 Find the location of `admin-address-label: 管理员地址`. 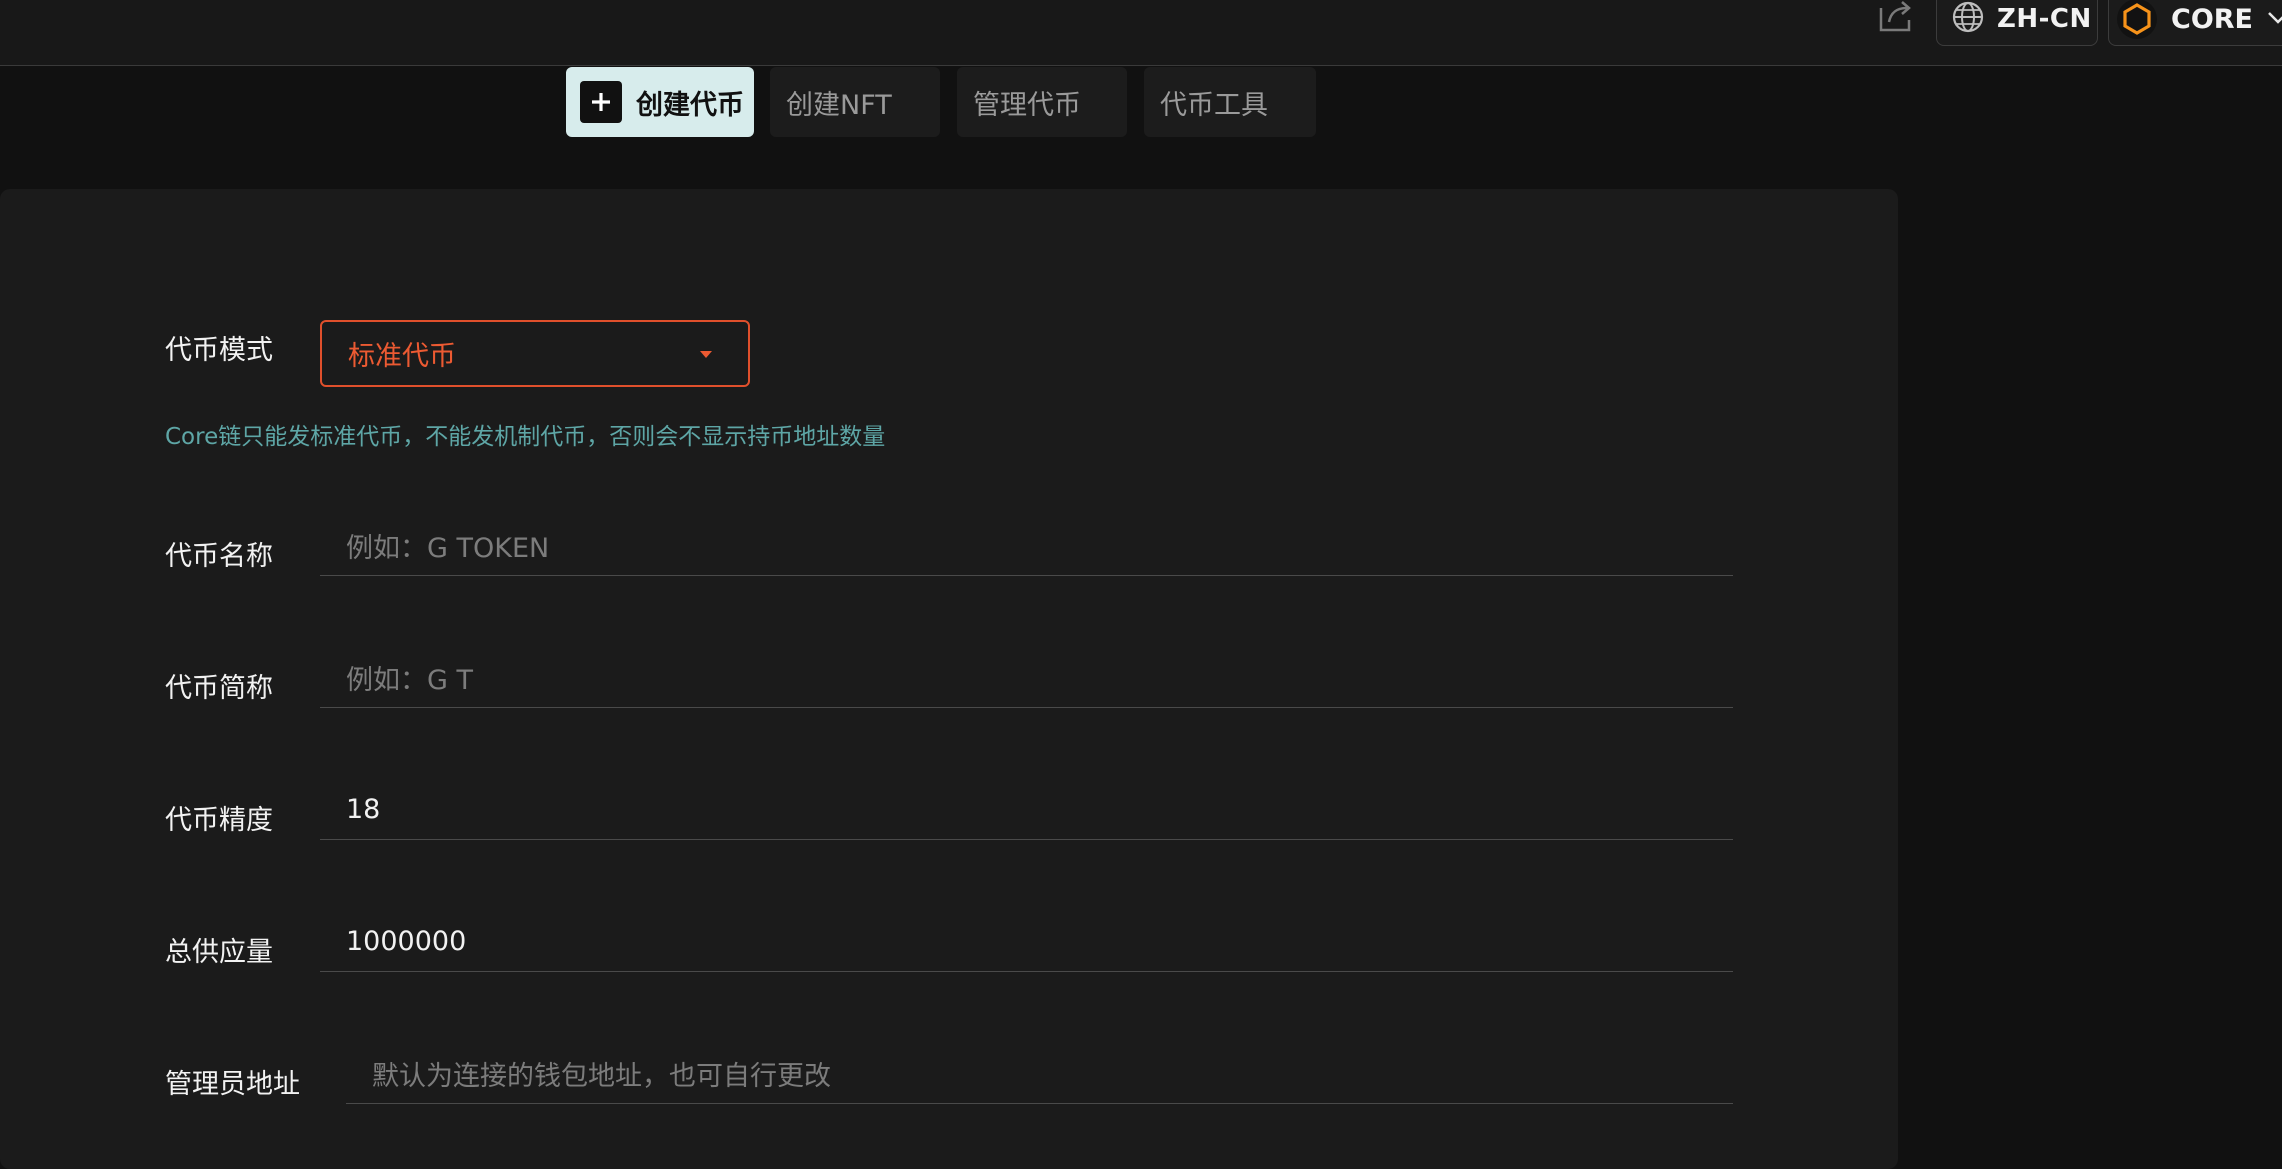

admin-address-label: 管理员地址 is located at coordinates (232, 1084).